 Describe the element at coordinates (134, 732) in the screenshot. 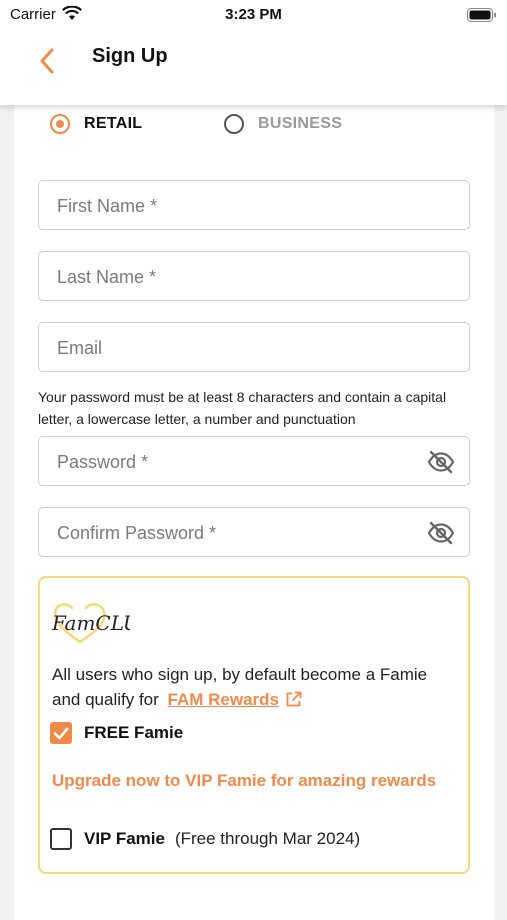

I see `free-famie-label: FREE Famie` at that location.